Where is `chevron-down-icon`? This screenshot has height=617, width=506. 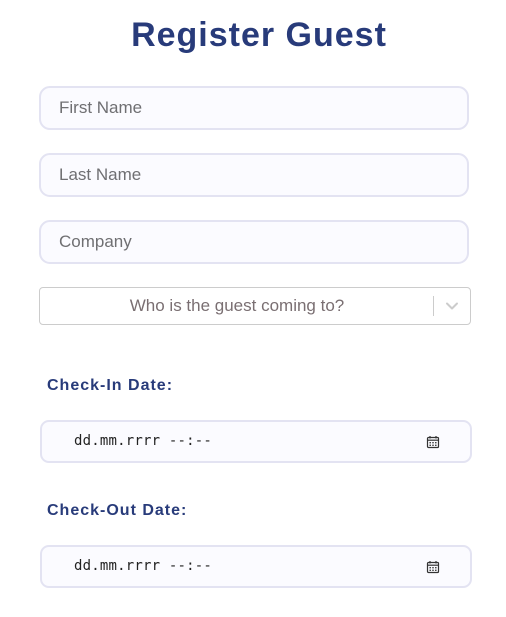
chevron-down-icon is located at coordinates (452, 306).